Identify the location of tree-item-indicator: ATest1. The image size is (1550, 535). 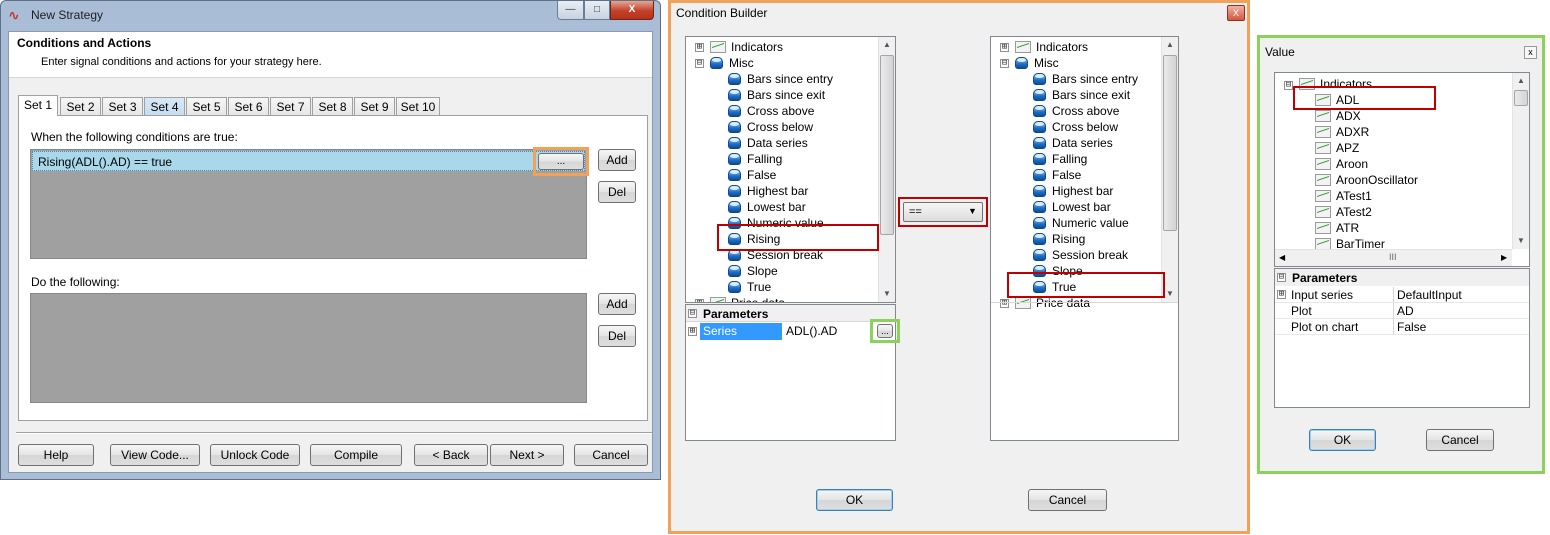
(1343, 196).